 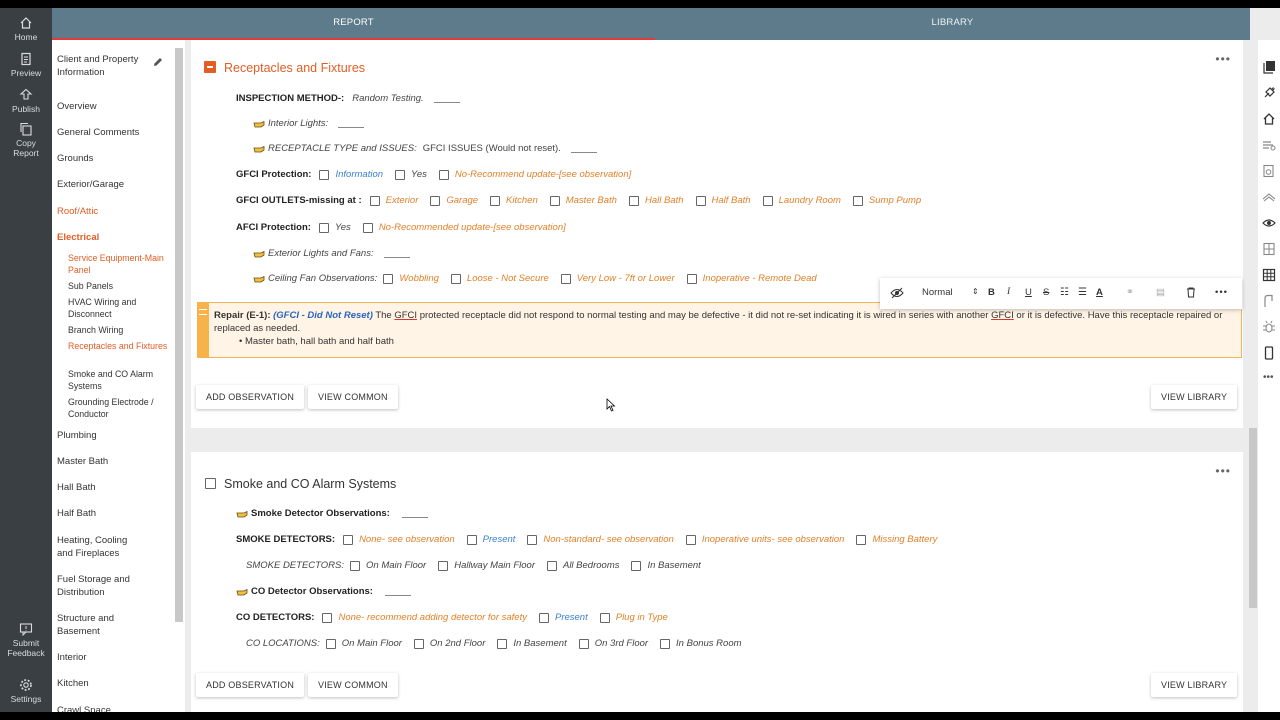 What do you see at coordinates (1064, 292) in the screenshot?
I see `ordered-list-icon: ☷` at bounding box center [1064, 292].